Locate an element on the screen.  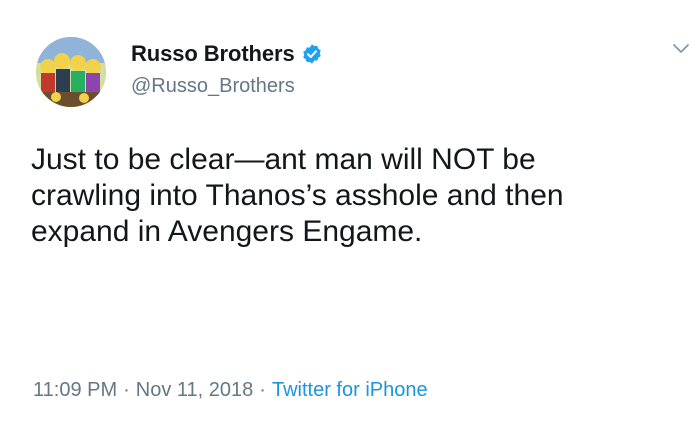
user-handle: @Russo_Brothers is located at coordinates (213, 86).